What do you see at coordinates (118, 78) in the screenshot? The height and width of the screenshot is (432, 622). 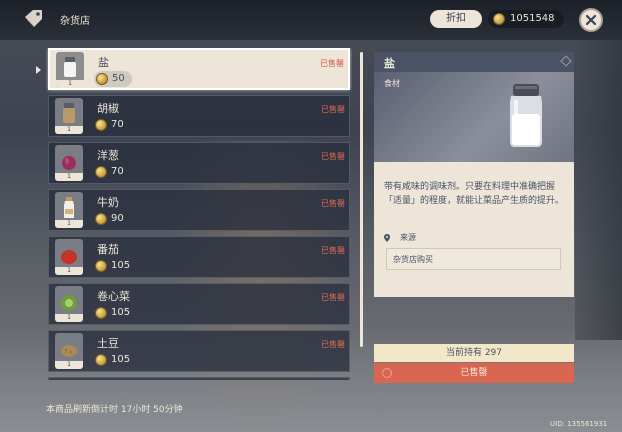 I see `item-price: 50` at bounding box center [118, 78].